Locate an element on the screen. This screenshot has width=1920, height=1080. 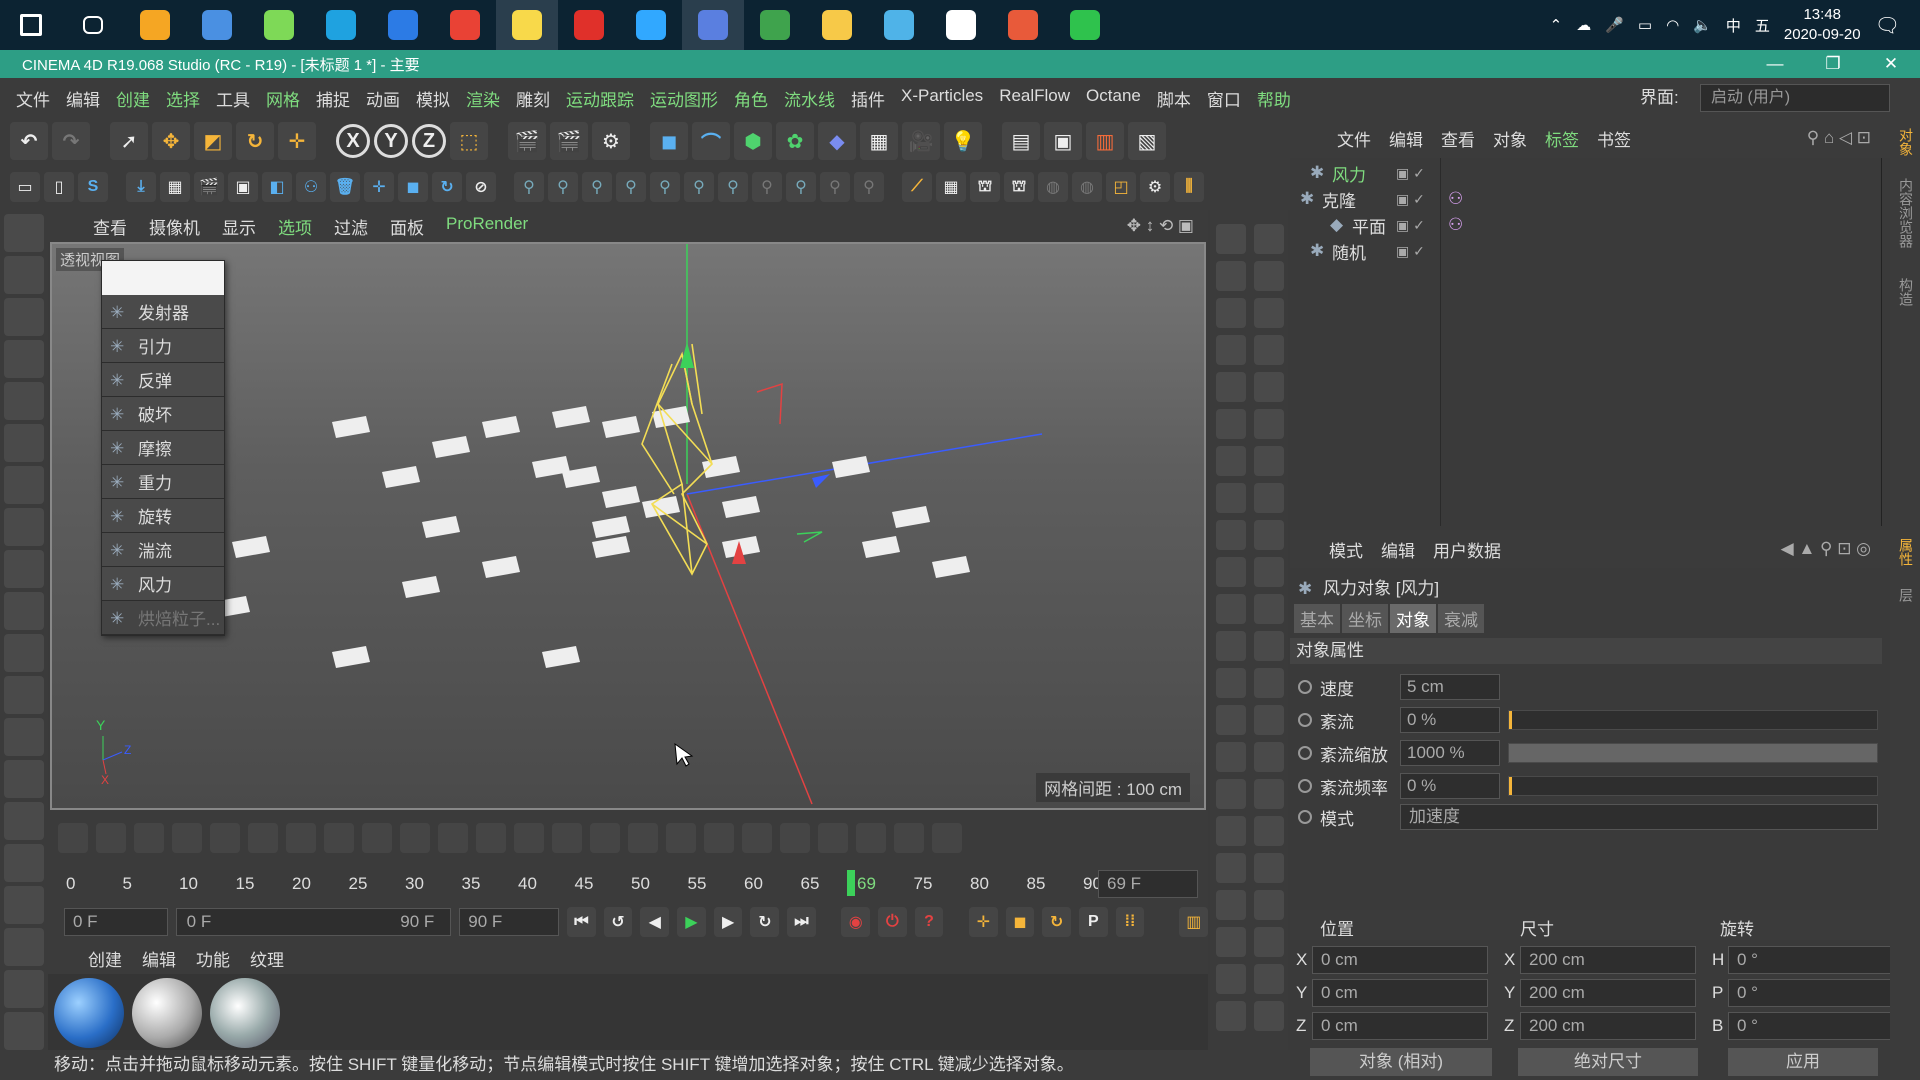
timeline-tool-16-icon is located at coordinates (681, 838).